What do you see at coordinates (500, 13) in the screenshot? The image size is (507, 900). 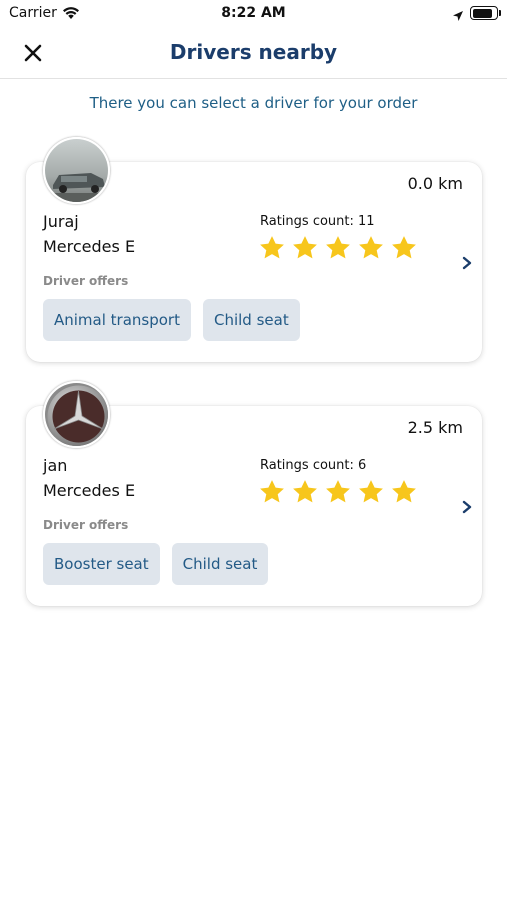 I see `battery-cap` at bounding box center [500, 13].